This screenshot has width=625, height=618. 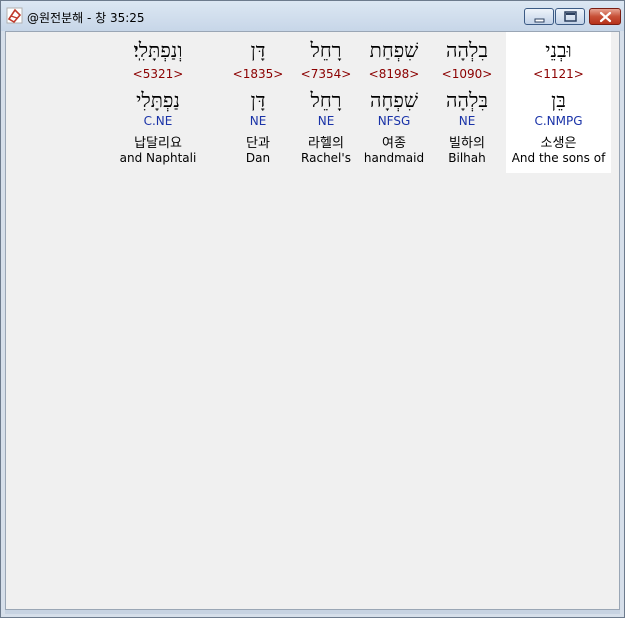 What do you see at coordinates (467, 158) in the screenshot?
I see `english-gloss: Bilhah` at bounding box center [467, 158].